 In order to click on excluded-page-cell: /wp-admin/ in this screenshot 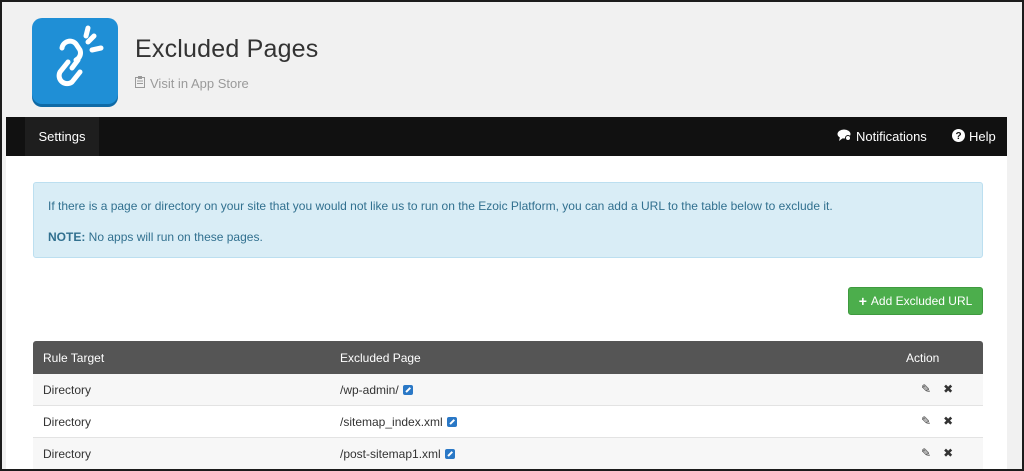, I will do `click(376, 390)`.